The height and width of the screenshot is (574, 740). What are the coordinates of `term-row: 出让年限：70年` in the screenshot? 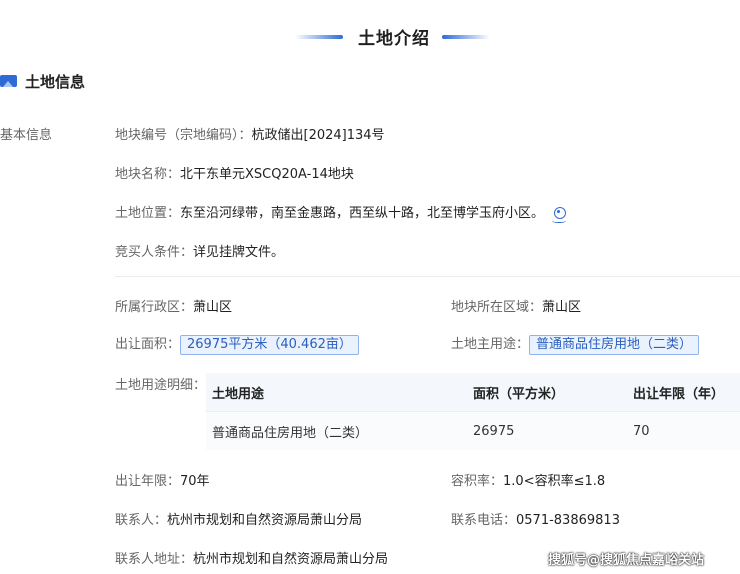 It's located at (162, 479).